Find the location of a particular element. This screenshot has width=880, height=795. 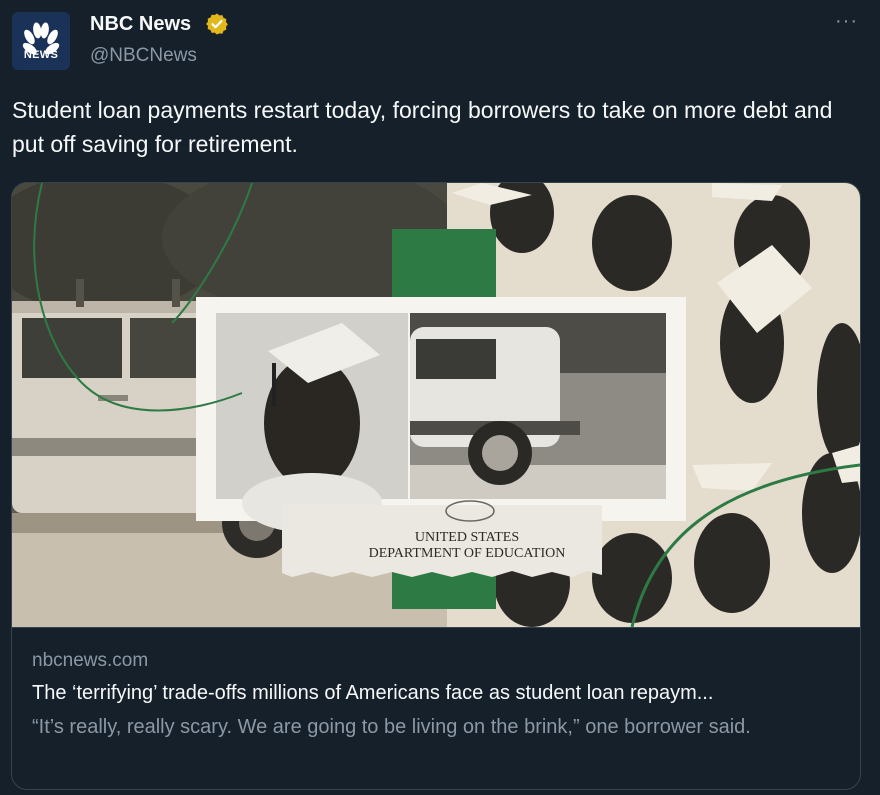

card-domain: nbcnews.com is located at coordinates (90, 660).